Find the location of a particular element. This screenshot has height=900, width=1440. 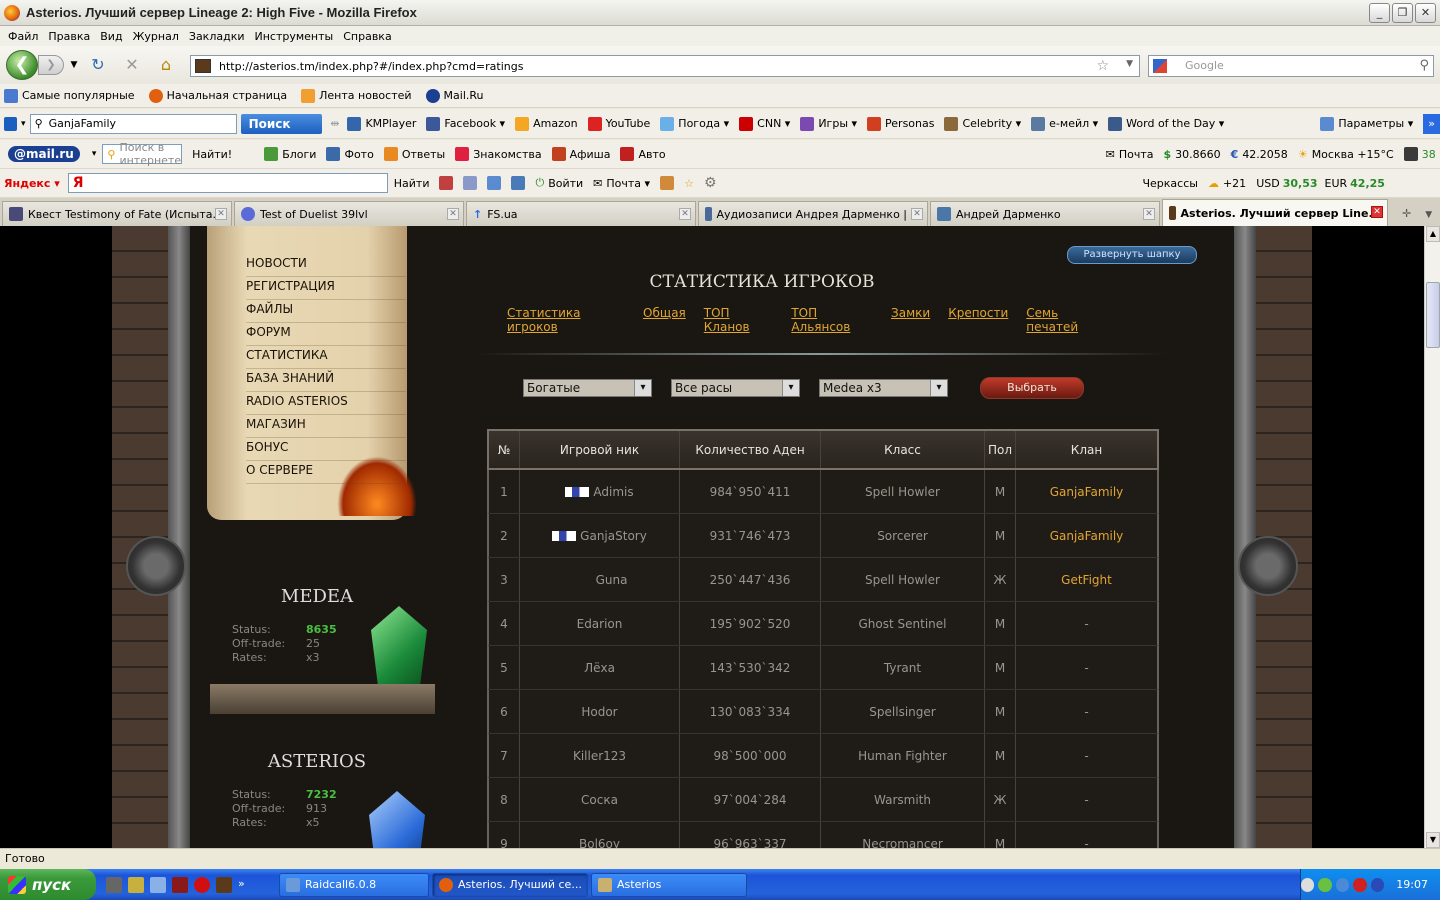

maximize-button: ❐ is located at coordinates (1402, 13).